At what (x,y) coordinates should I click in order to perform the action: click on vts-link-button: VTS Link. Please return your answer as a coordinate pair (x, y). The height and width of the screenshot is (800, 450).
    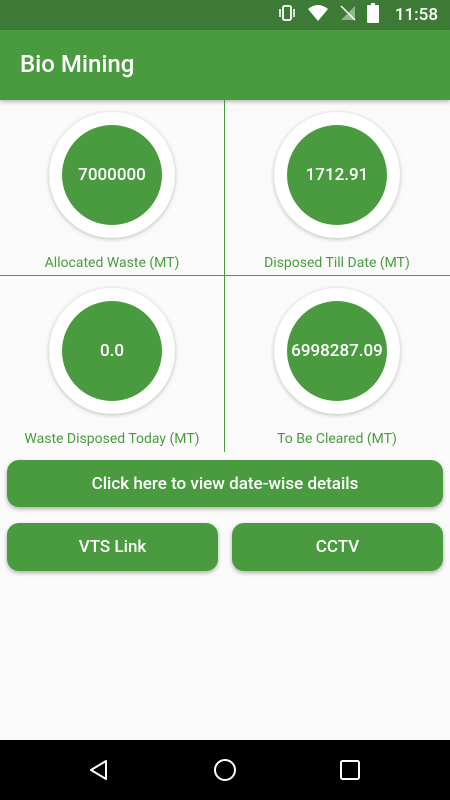
    Looking at the image, I should click on (112, 547).